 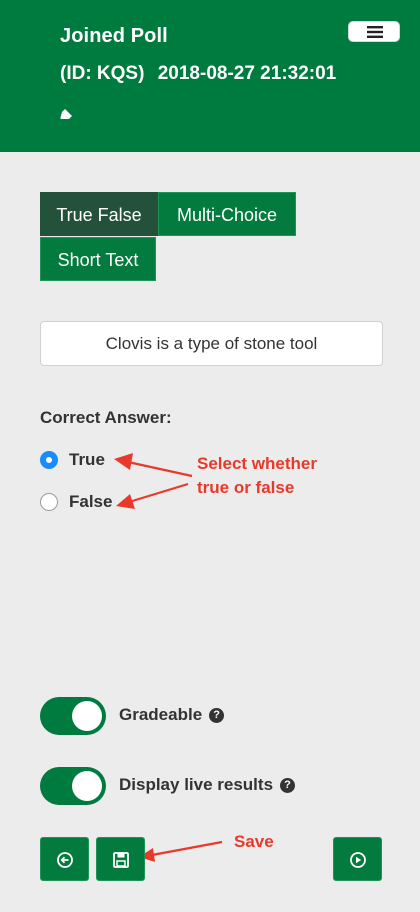 I want to click on save-button, so click(x=120, y=859).